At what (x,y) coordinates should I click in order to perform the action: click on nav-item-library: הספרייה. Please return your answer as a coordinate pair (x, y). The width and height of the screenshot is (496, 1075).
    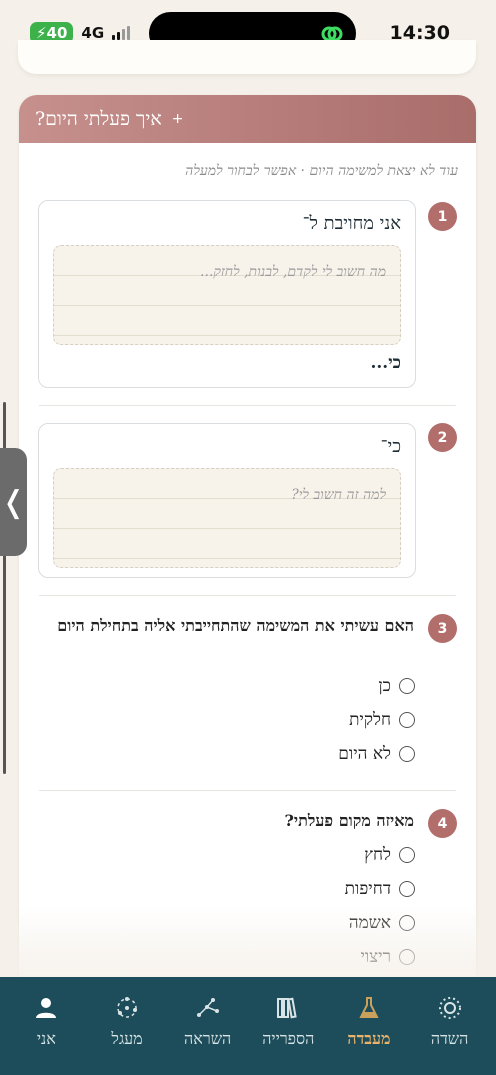
    Looking at the image, I should click on (288, 1035).